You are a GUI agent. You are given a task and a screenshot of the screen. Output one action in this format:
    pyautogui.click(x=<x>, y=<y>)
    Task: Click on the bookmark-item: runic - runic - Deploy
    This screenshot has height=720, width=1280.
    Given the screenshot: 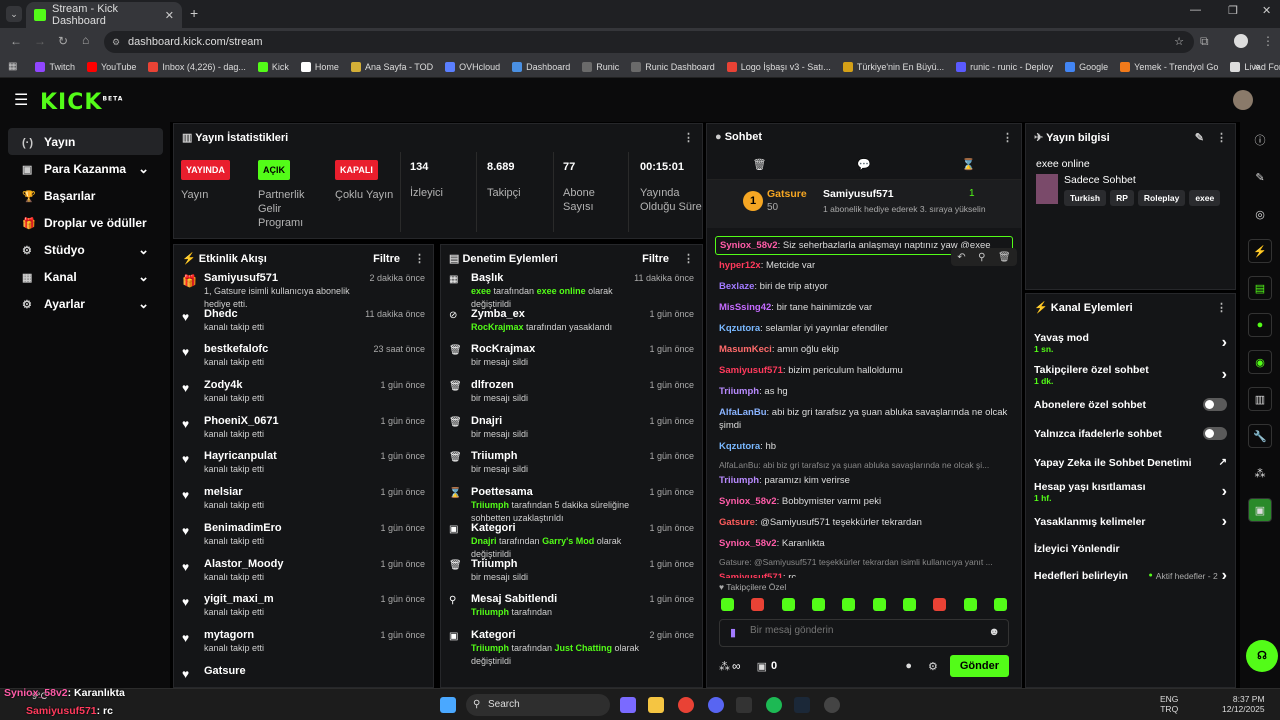 What is the action you would take?
    pyautogui.click(x=1004, y=66)
    